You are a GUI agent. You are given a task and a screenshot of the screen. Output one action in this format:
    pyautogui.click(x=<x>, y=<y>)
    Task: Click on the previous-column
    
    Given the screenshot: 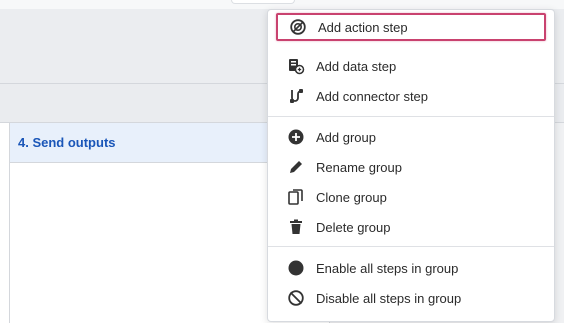 What is the action you would take?
    pyautogui.click(x=5, y=223)
    